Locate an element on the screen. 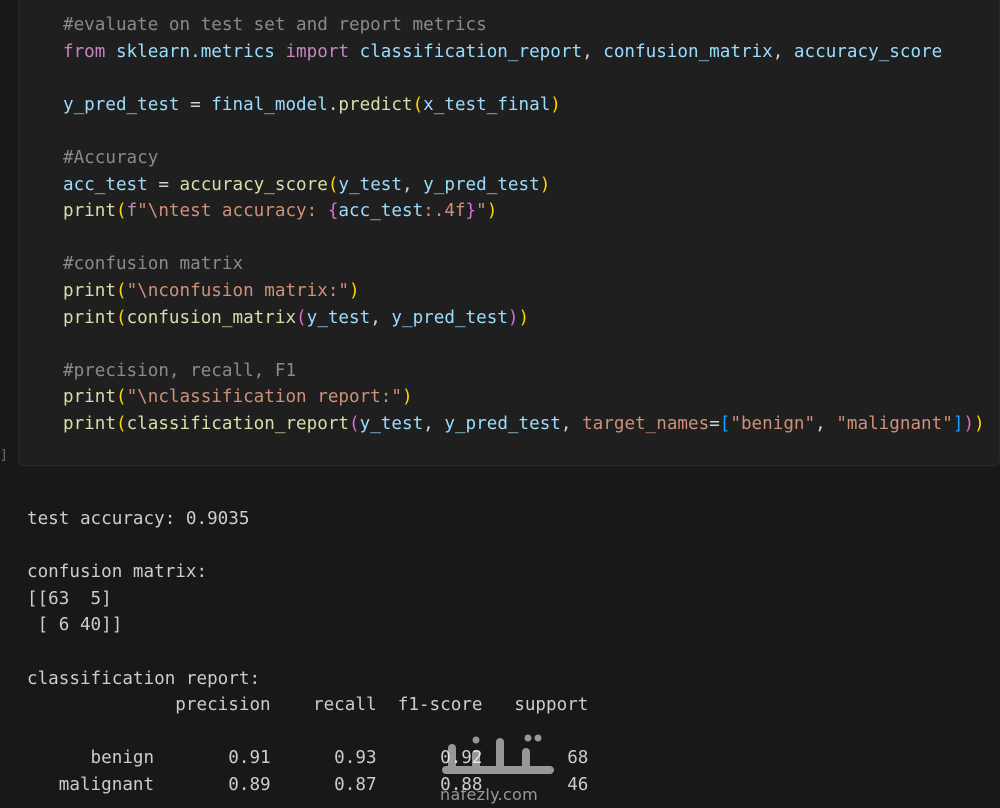  code-line: #precision, recall, F1 is located at coordinates (531, 371).